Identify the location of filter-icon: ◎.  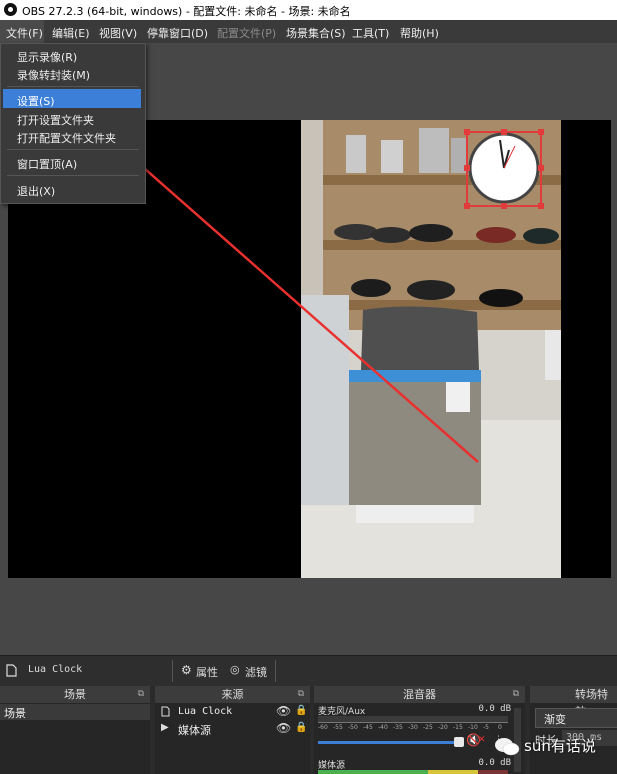
(235, 669).